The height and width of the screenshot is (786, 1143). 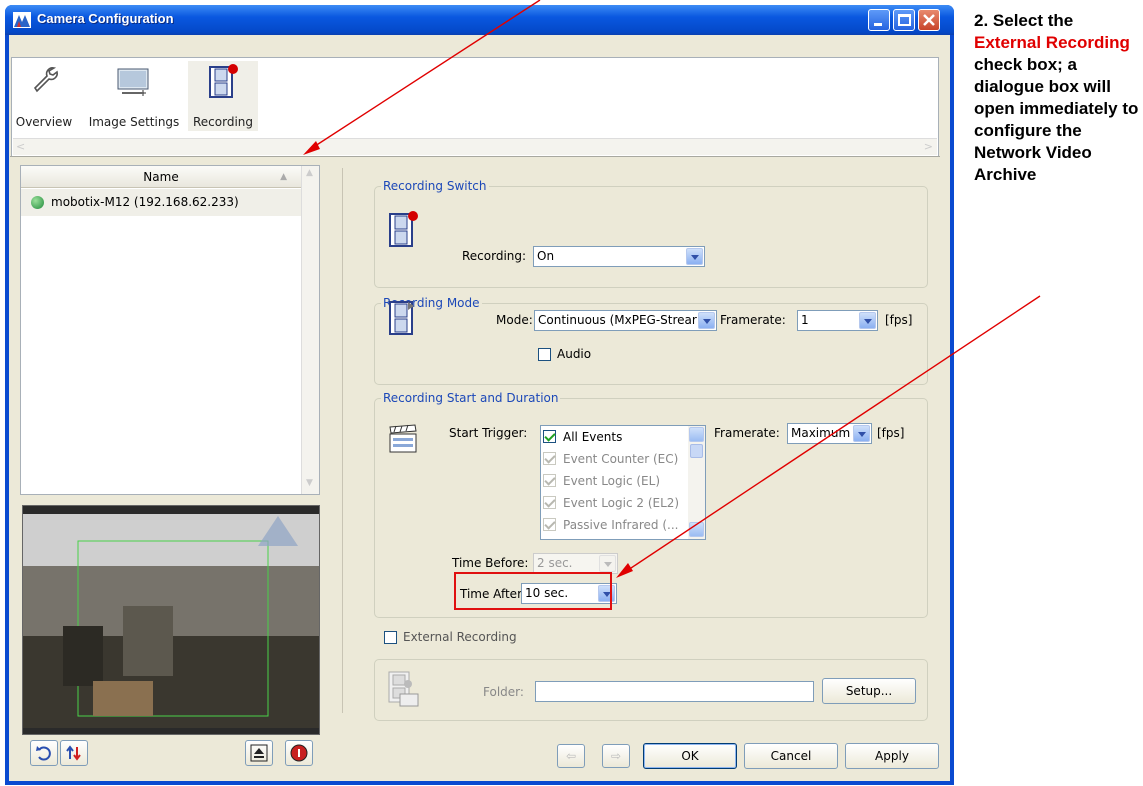 What do you see at coordinates (426, 74) in the screenshot?
I see `arrow-line-top` at bounding box center [426, 74].